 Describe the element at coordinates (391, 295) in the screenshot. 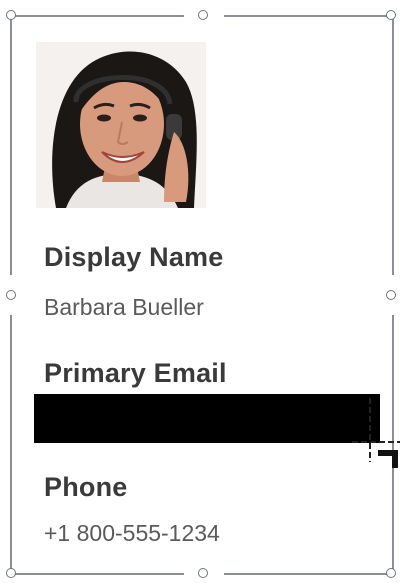

I see `resize-handle-right` at that location.